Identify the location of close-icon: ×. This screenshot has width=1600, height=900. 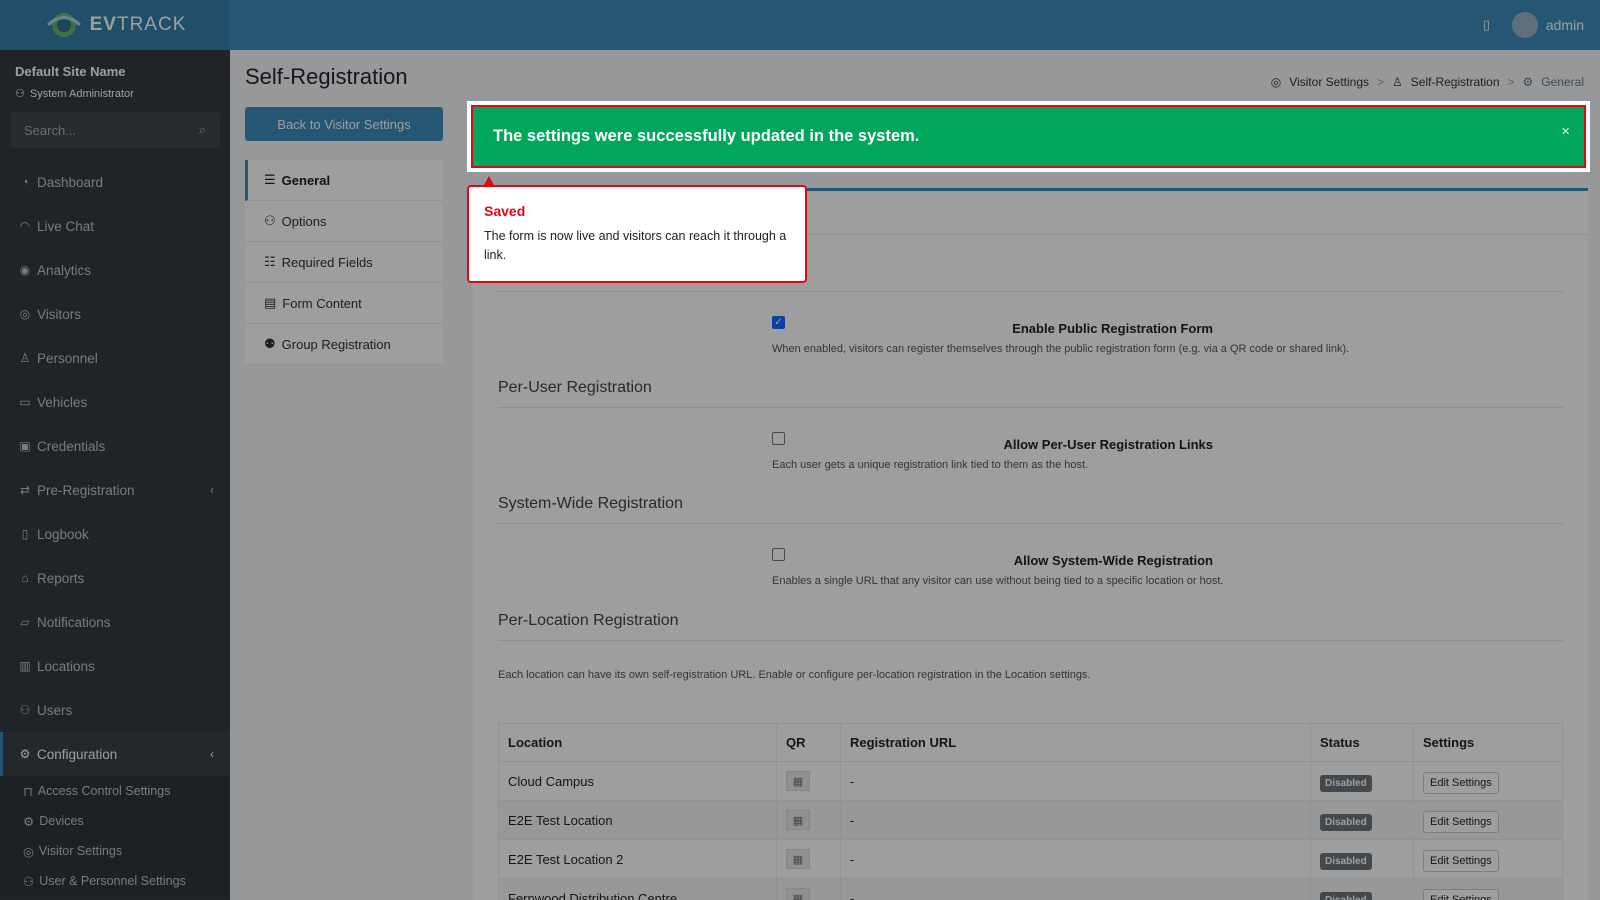
(1565, 131).